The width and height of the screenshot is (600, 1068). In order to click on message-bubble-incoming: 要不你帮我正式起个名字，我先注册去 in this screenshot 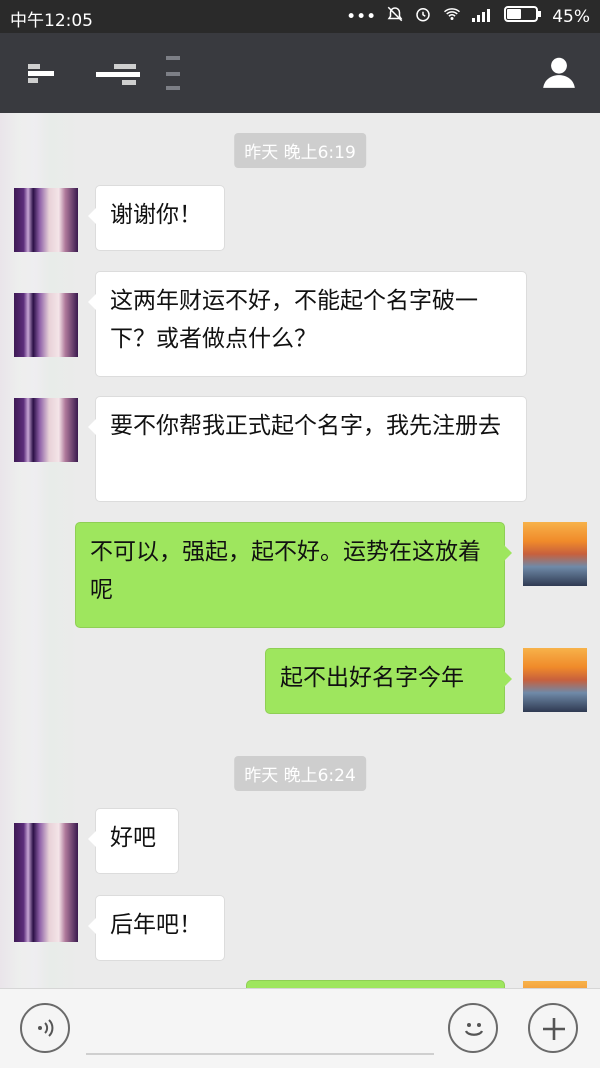, I will do `click(307, 449)`.